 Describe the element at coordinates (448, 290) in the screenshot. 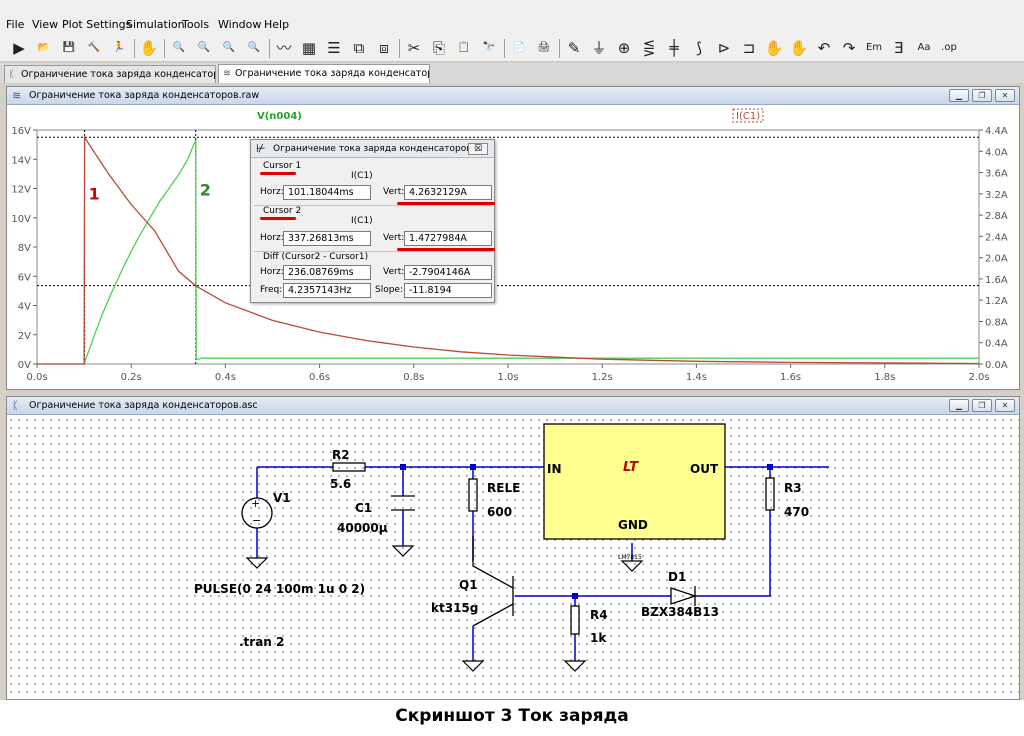

I see `slope-field: -11.8194` at that location.